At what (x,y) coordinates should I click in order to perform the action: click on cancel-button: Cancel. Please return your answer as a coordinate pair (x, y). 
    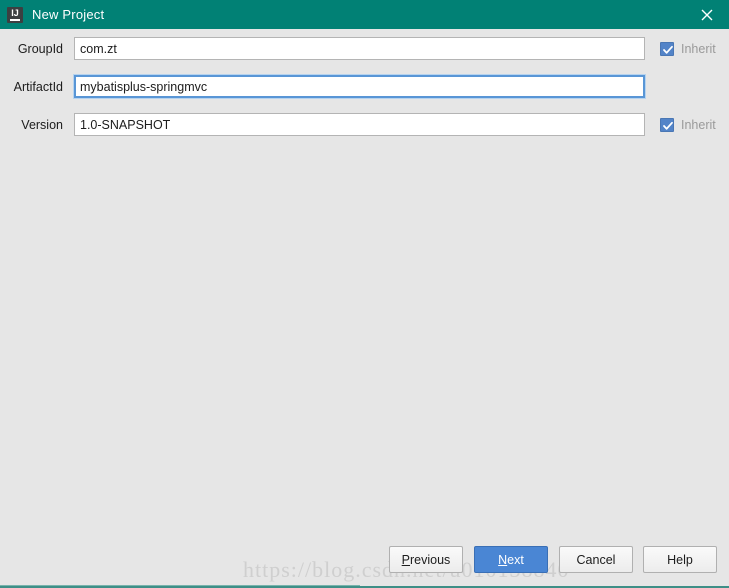
    Looking at the image, I should click on (596, 559).